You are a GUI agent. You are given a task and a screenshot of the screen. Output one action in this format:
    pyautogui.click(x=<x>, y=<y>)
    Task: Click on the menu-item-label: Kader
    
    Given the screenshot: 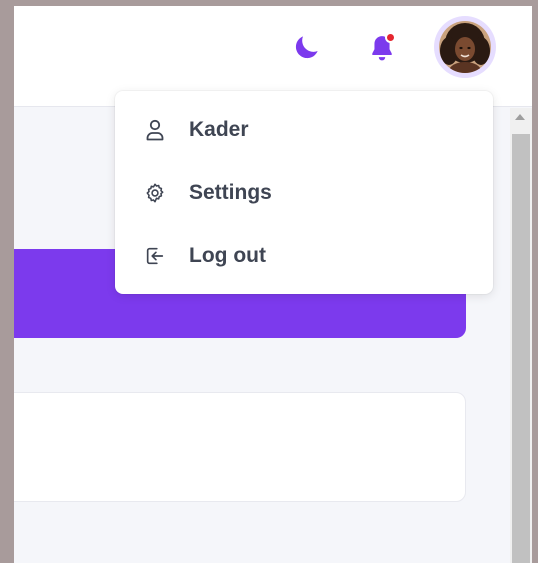 What is the action you would take?
    pyautogui.click(x=219, y=129)
    